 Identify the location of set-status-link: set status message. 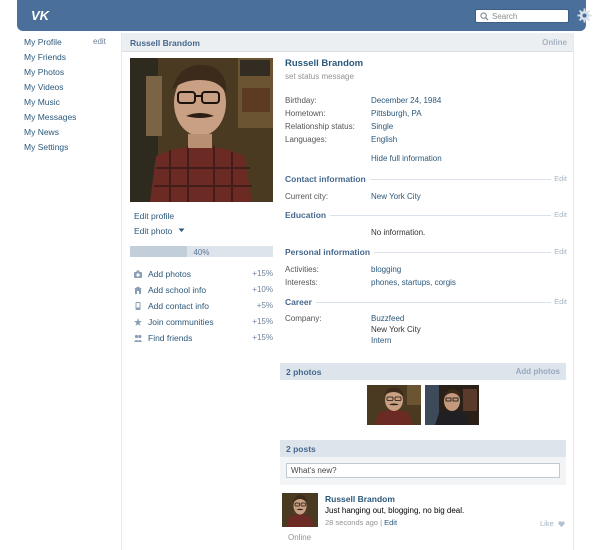
(319, 76).